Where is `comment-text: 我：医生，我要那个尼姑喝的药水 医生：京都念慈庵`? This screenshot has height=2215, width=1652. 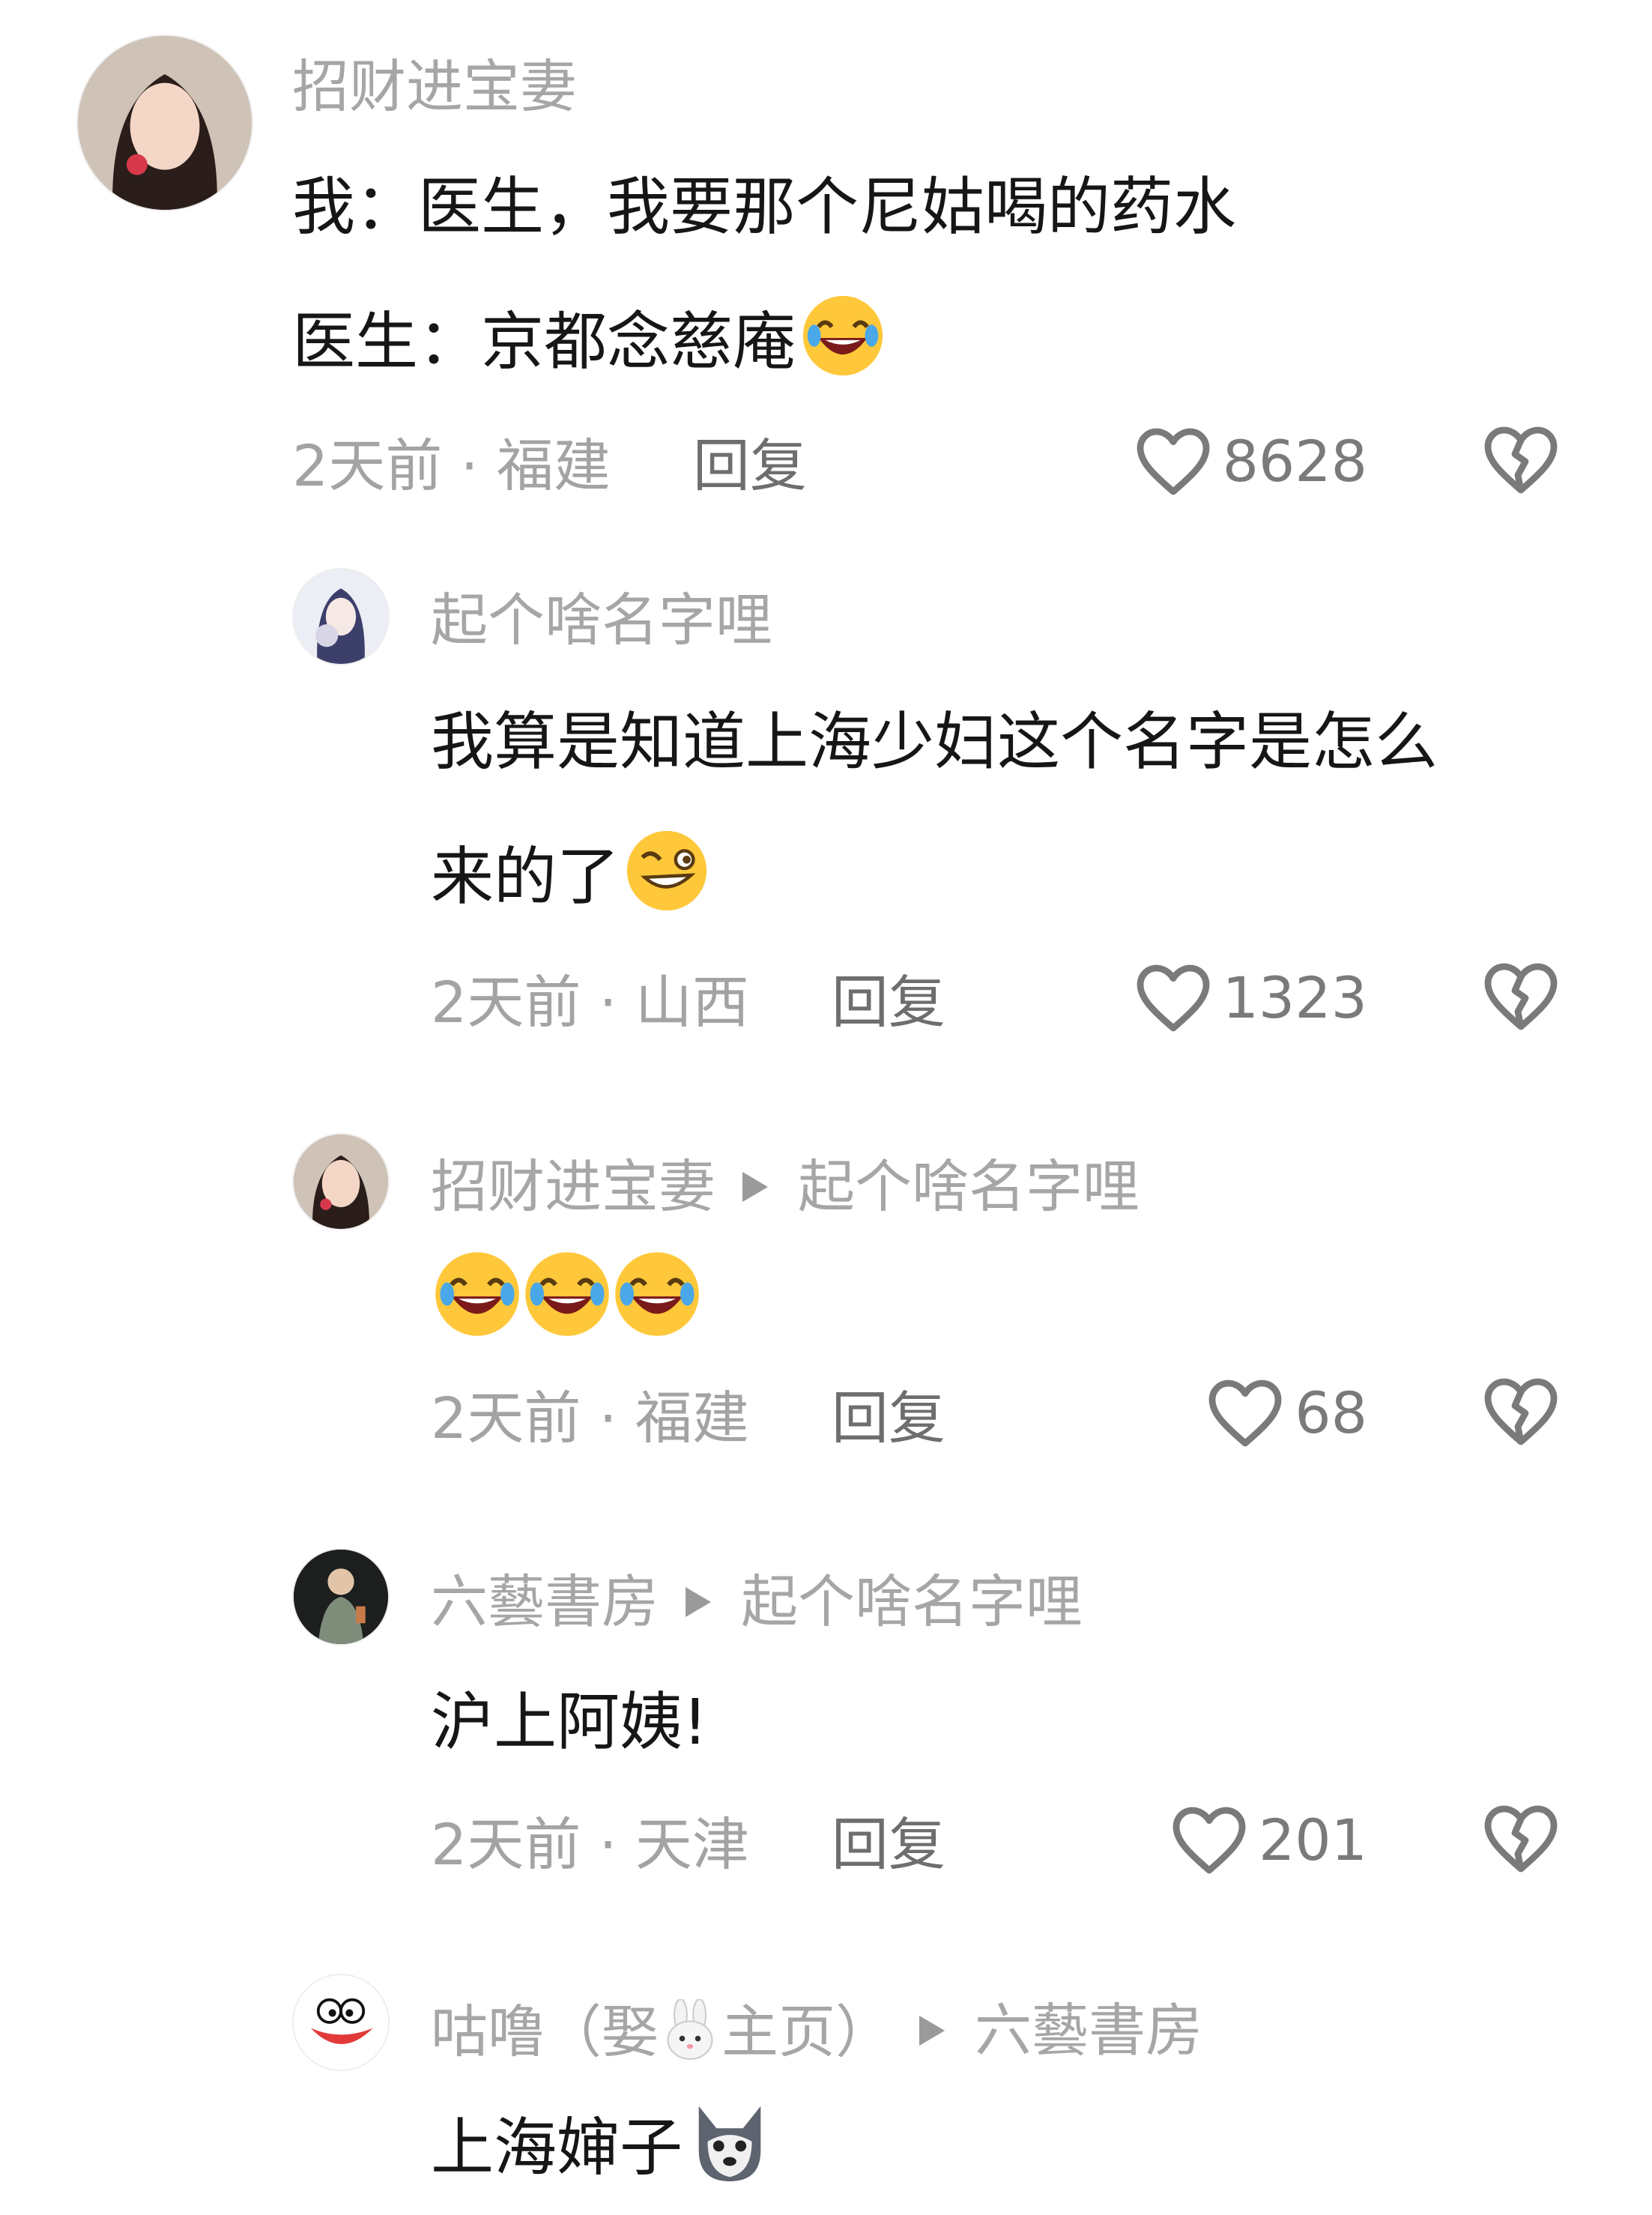 comment-text: 我：医生，我要那个尼姑喝的药水 医生：京都念慈庵 is located at coordinates (764, 274).